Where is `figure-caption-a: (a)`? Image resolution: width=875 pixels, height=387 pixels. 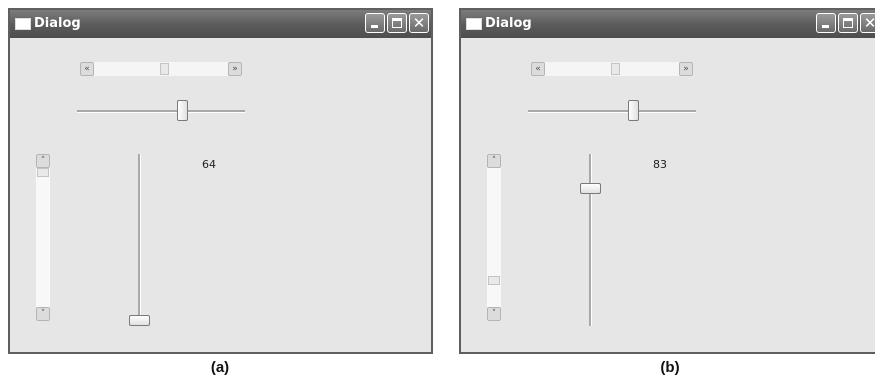 figure-caption-a: (a) is located at coordinates (220, 367).